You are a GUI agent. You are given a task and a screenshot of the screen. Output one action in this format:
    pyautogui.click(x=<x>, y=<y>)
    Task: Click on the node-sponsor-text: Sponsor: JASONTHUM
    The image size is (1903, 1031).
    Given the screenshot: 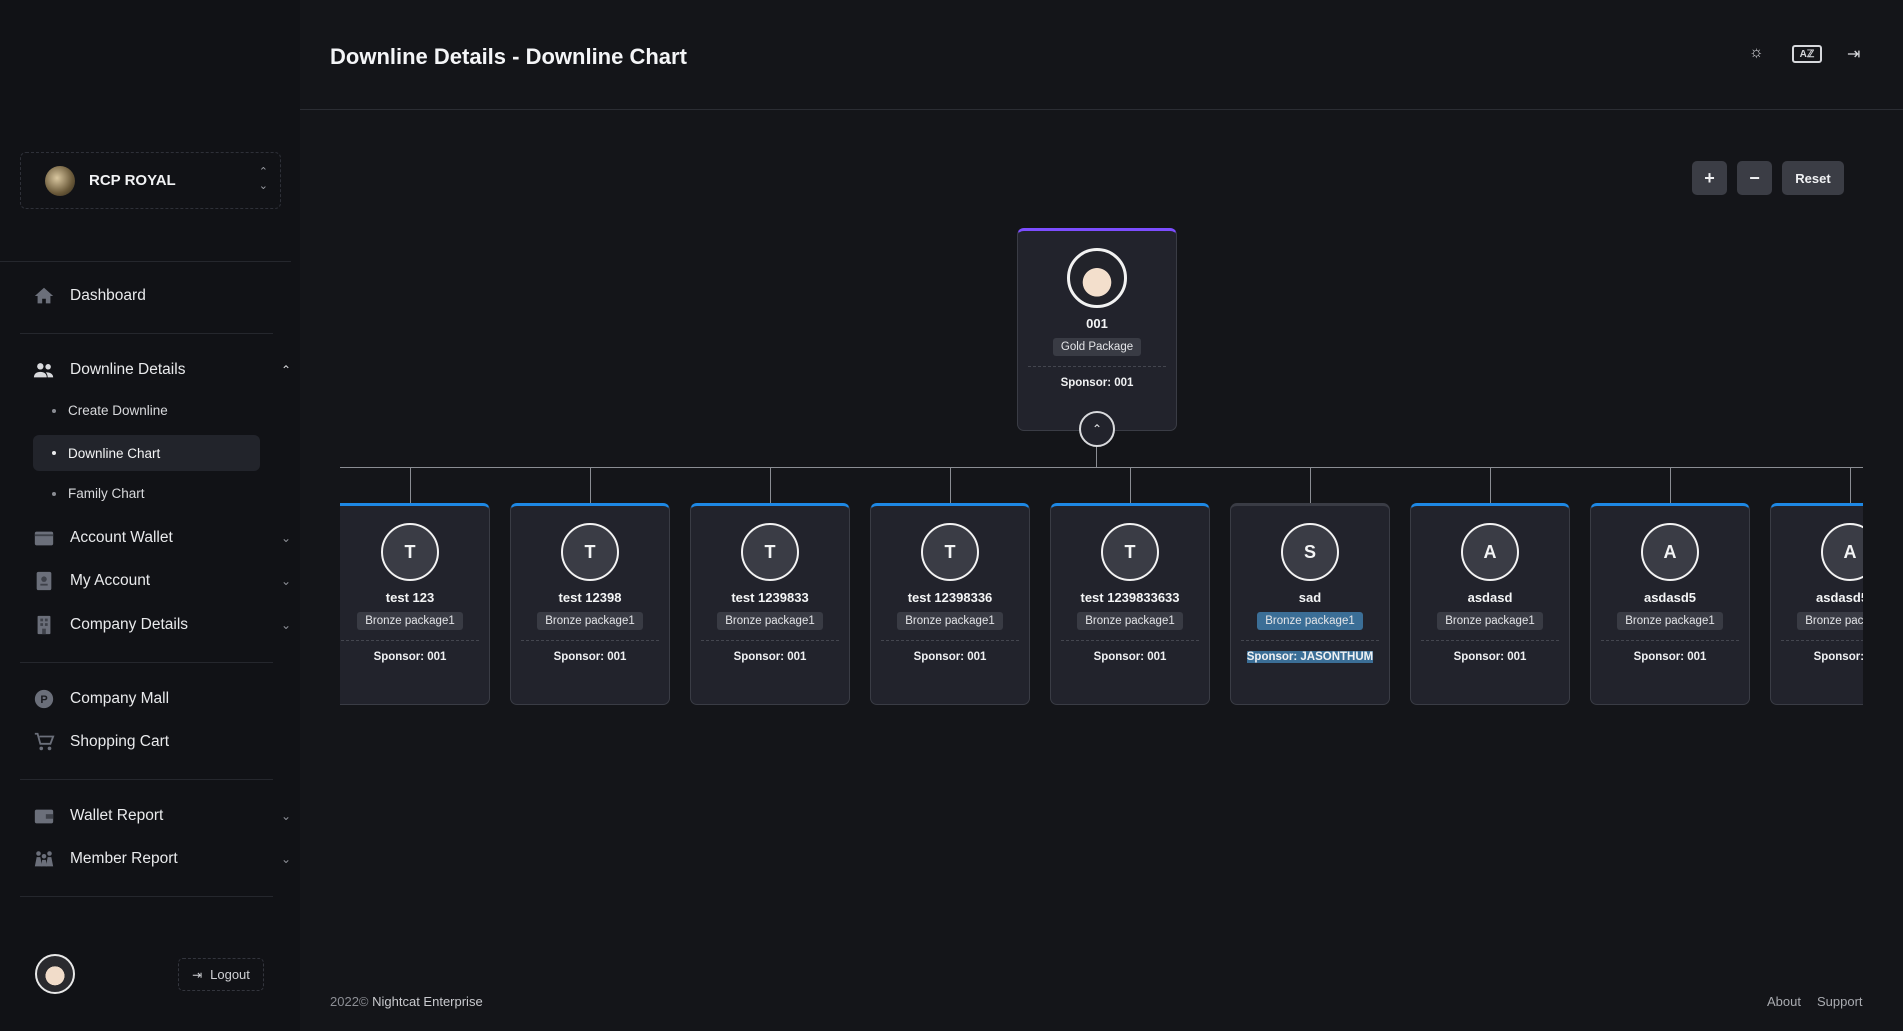 What is the action you would take?
    pyautogui.click(x=1310, y=657)
    